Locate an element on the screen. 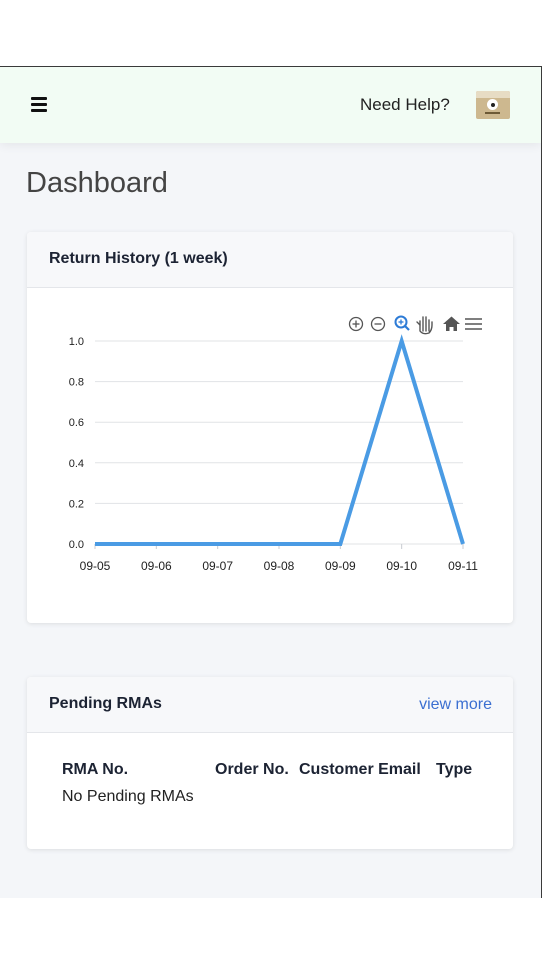 Image resolution: width=542 pixels, height=964 pixels. y-tick-label: 0.6 is located at coordinates (76, 423).